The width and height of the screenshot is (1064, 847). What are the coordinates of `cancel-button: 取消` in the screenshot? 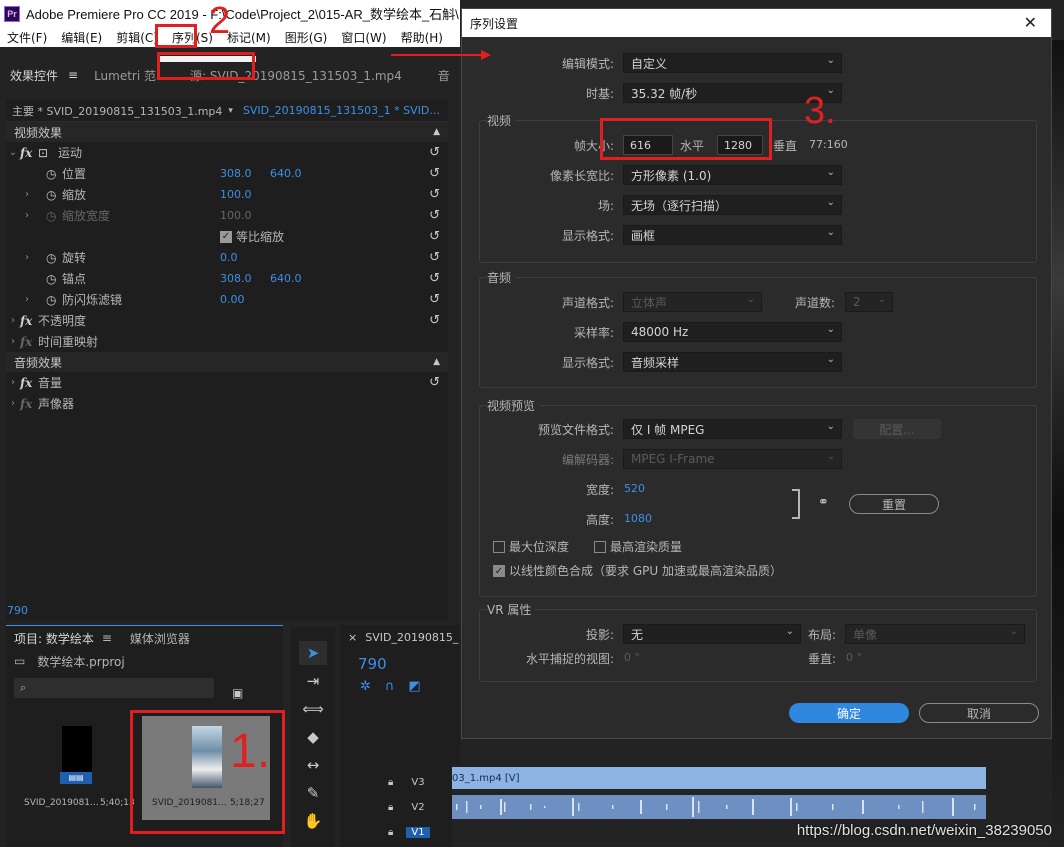 It's located at (979, 713).